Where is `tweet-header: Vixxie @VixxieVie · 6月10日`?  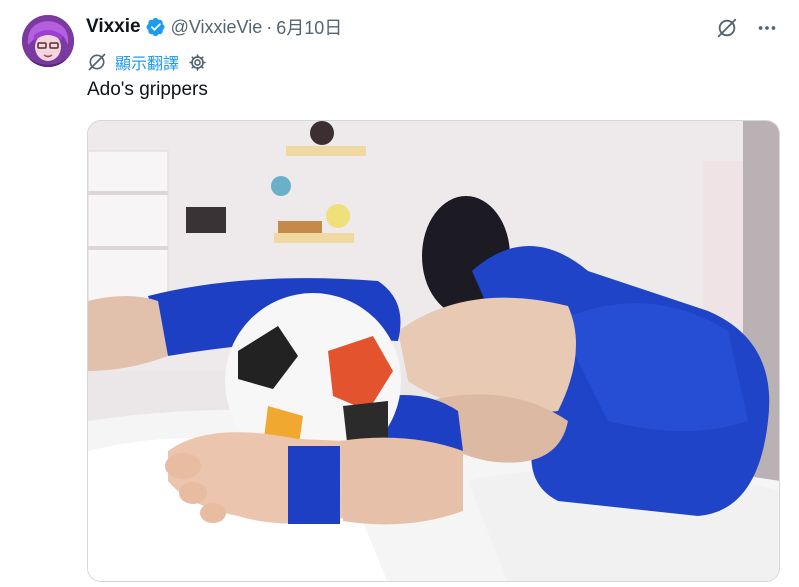
tweet-header: Vixxie @VixxieVie · 6月10日 is located at coordinates (214, 27).